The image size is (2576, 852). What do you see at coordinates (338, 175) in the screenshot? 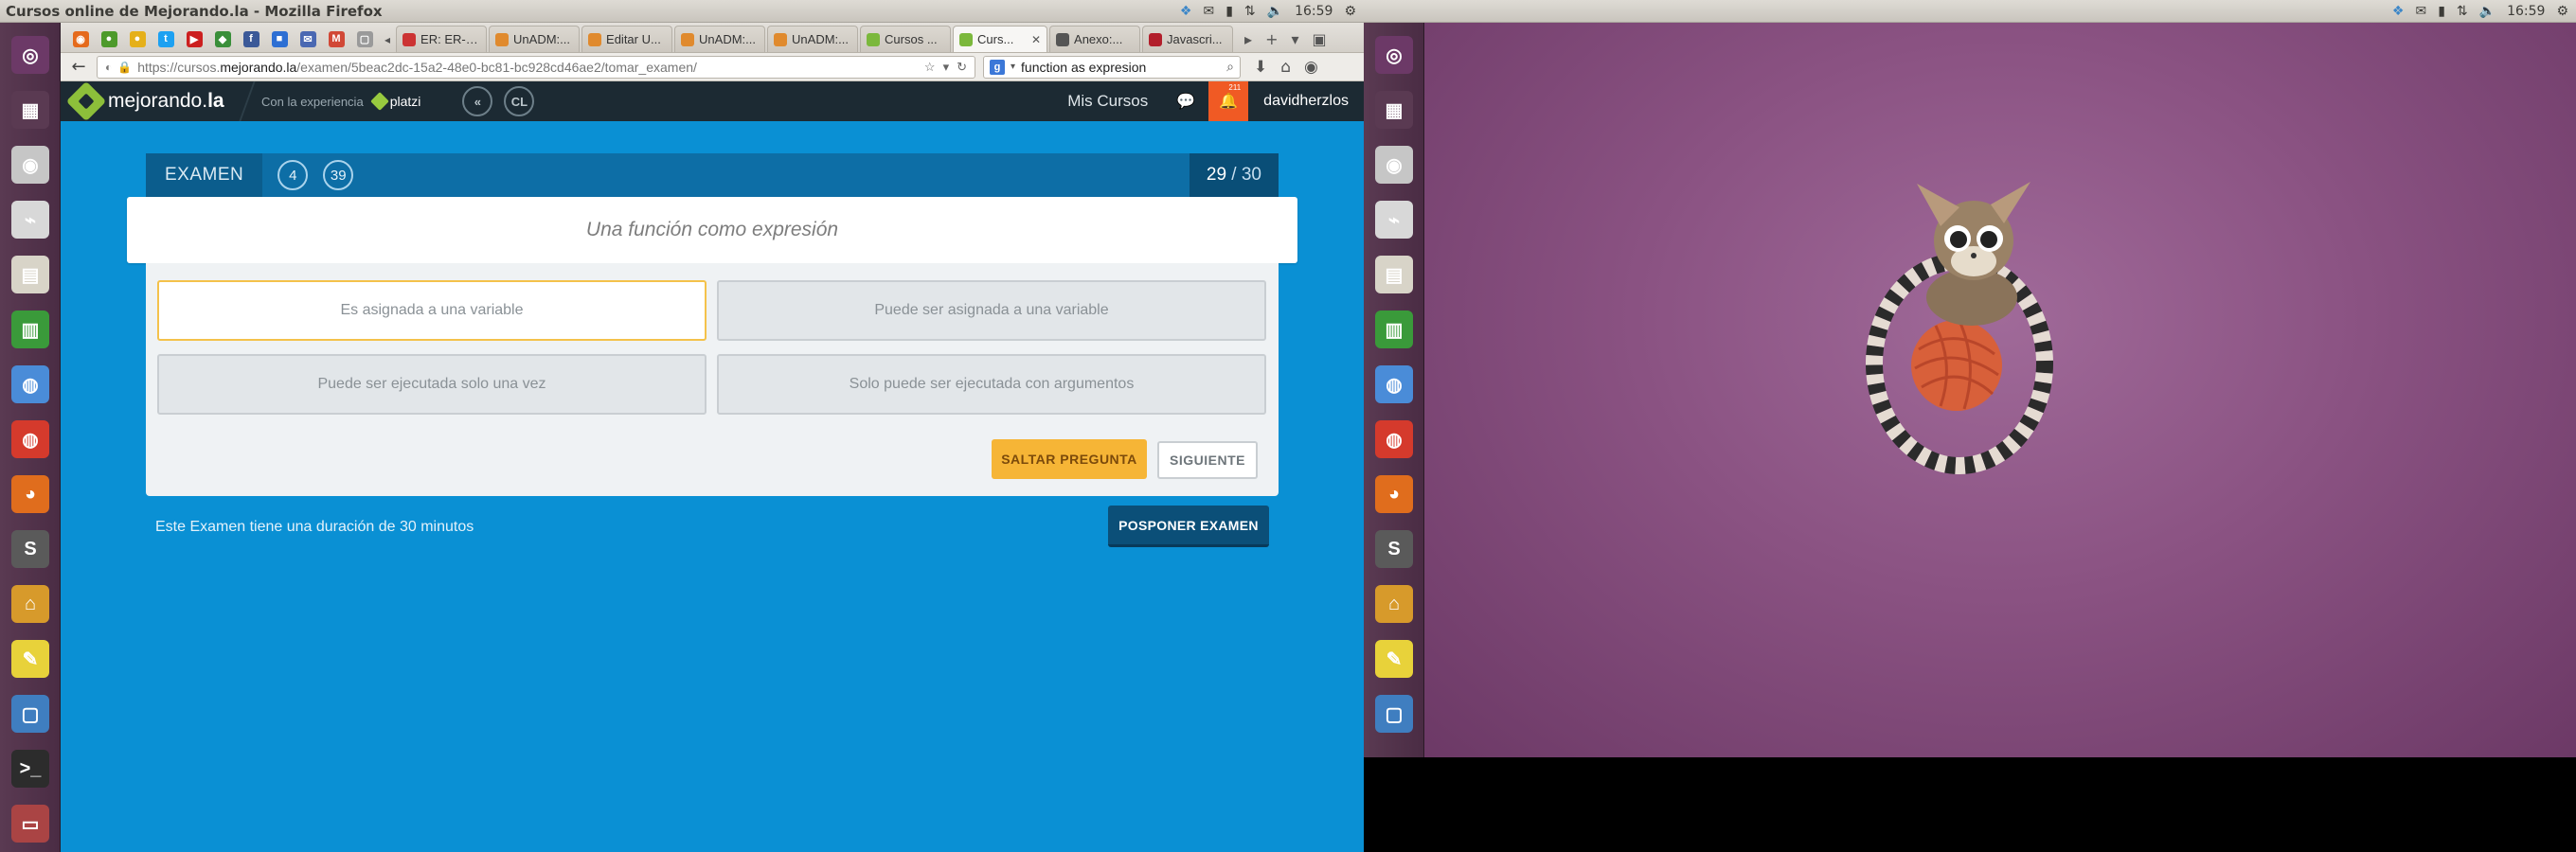
I see `exam-circle-b: 39` at bounding box center [338, 175].